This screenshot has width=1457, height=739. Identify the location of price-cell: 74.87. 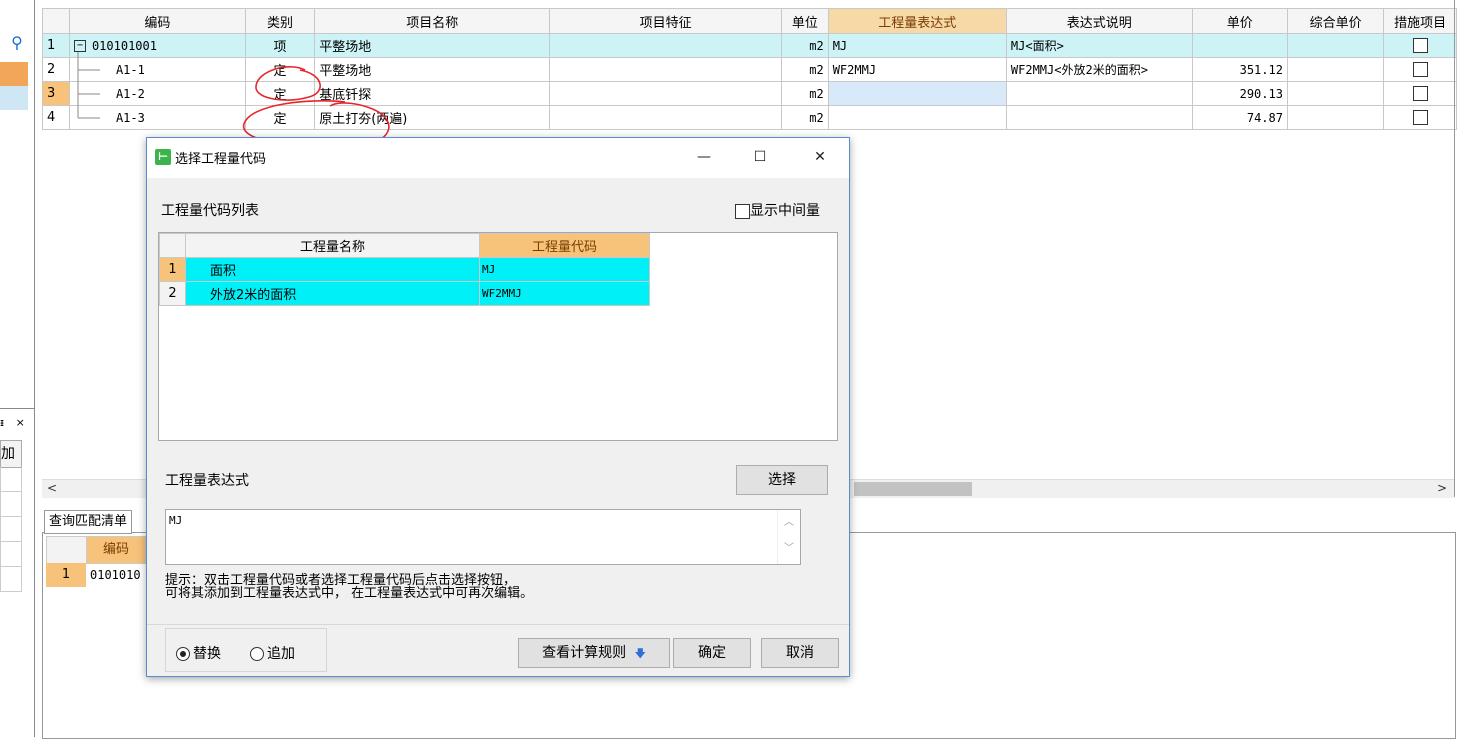
(1239, 117).